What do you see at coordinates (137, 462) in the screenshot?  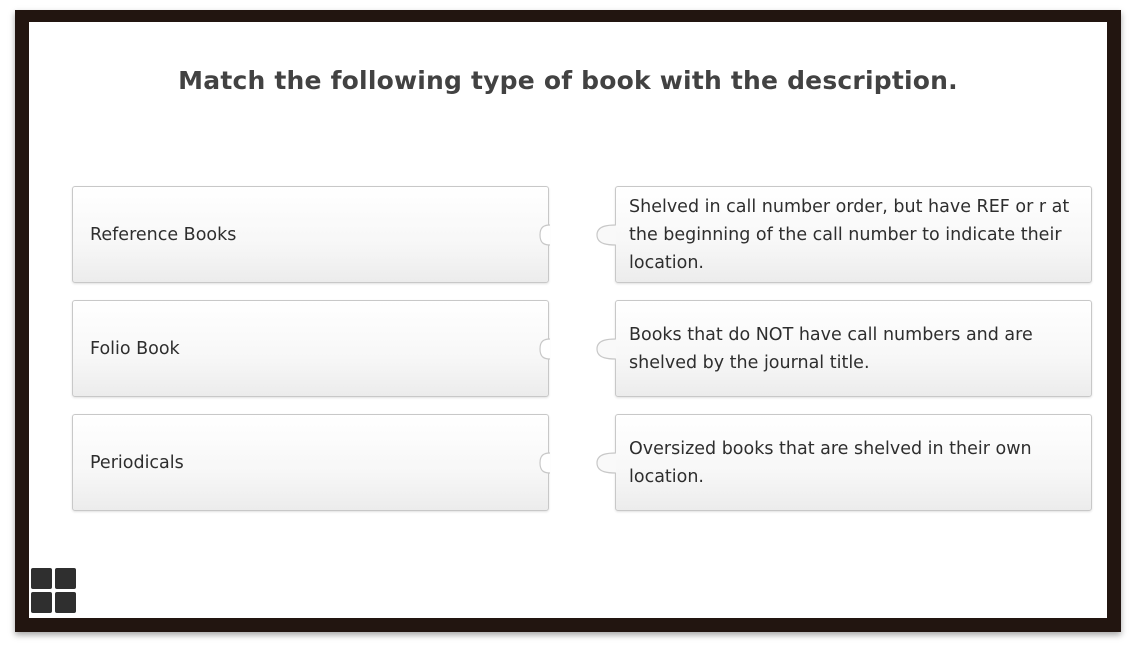 I see `match-term-label: Periodicals` at bounding box center [137, 462].